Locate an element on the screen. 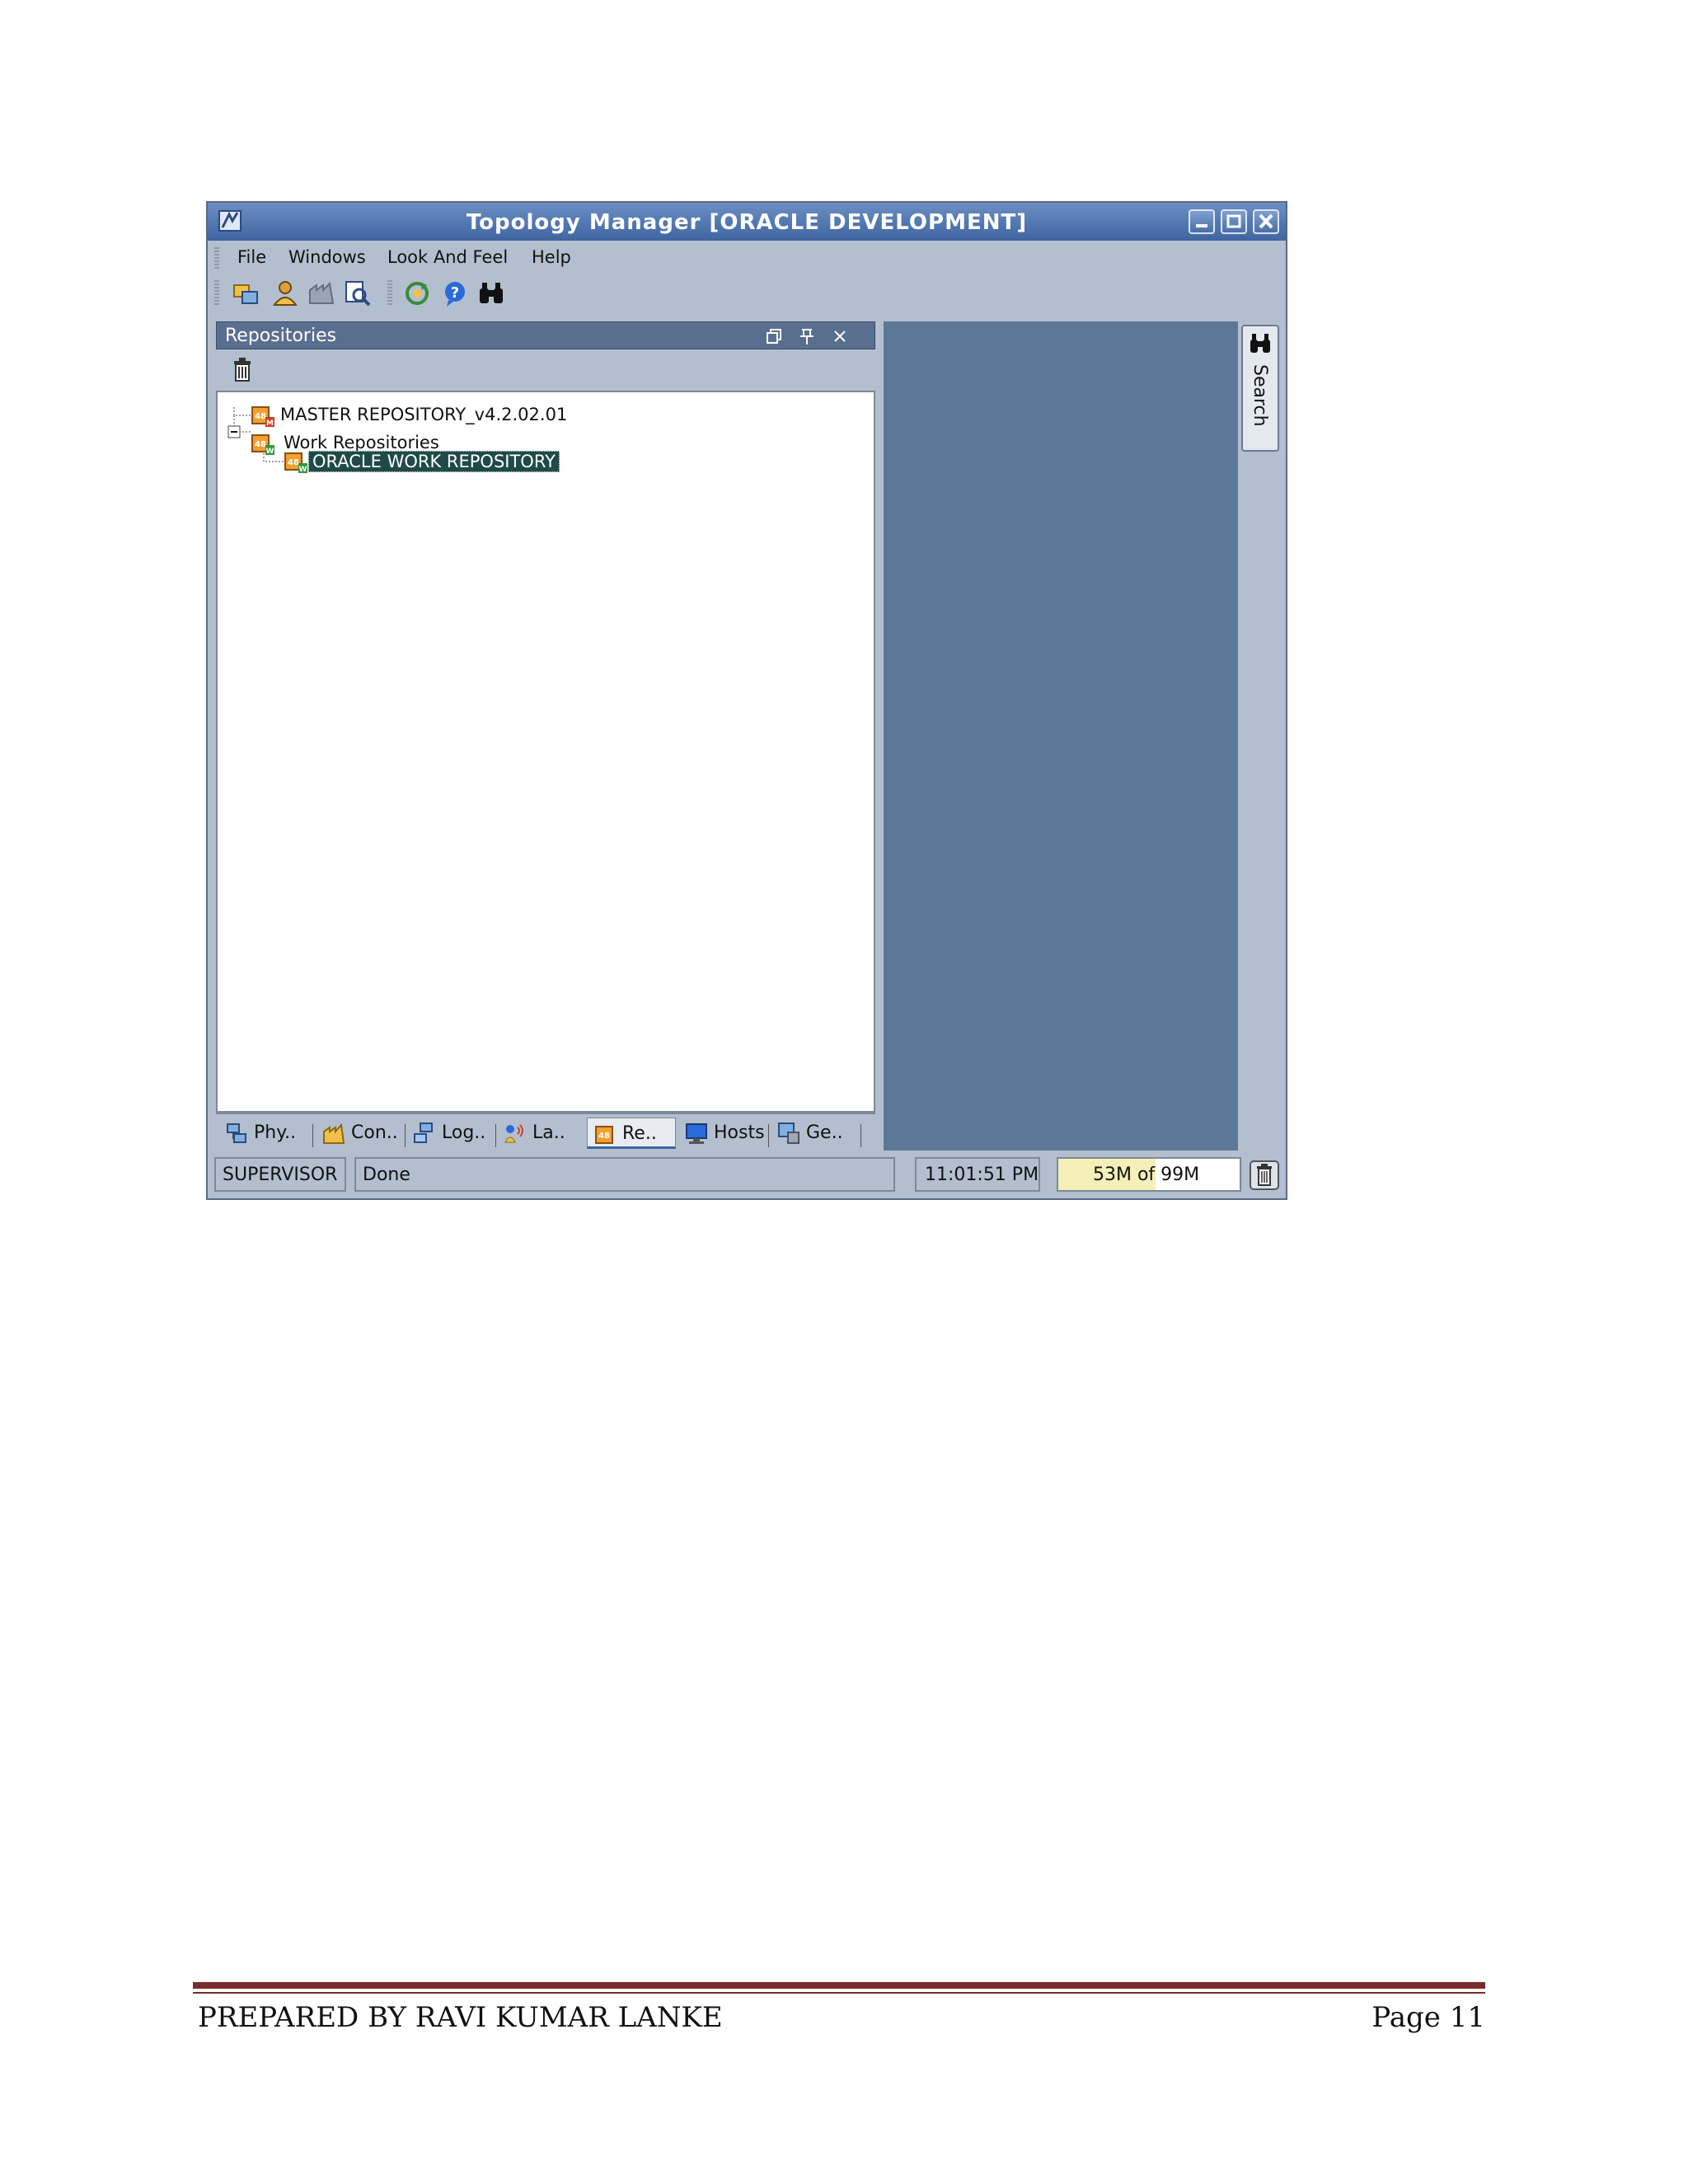 This screenshot has width=1688, height=2184. workbench-area is located at coordinates (1061, 736).